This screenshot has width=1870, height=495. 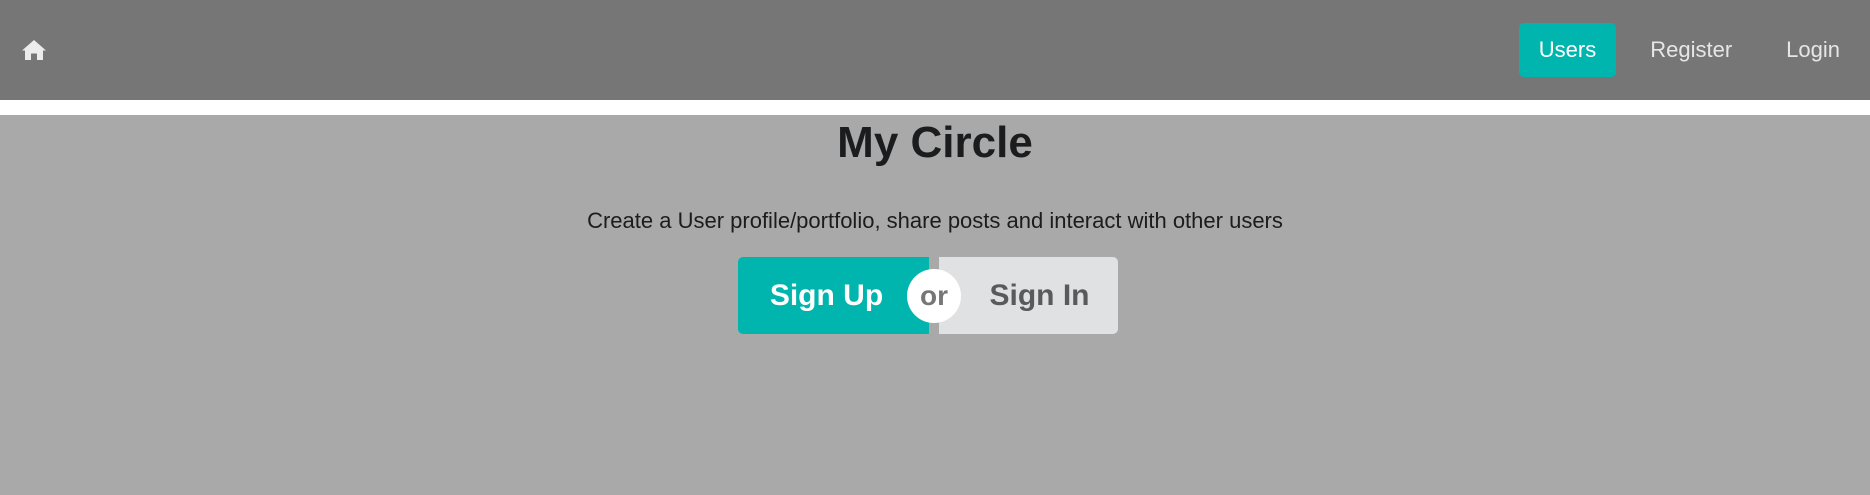 What do you see at coordinates (1691, 50) in the screenshot?
I see `nav-item-register: Register` at bounding box center [1691, 50].